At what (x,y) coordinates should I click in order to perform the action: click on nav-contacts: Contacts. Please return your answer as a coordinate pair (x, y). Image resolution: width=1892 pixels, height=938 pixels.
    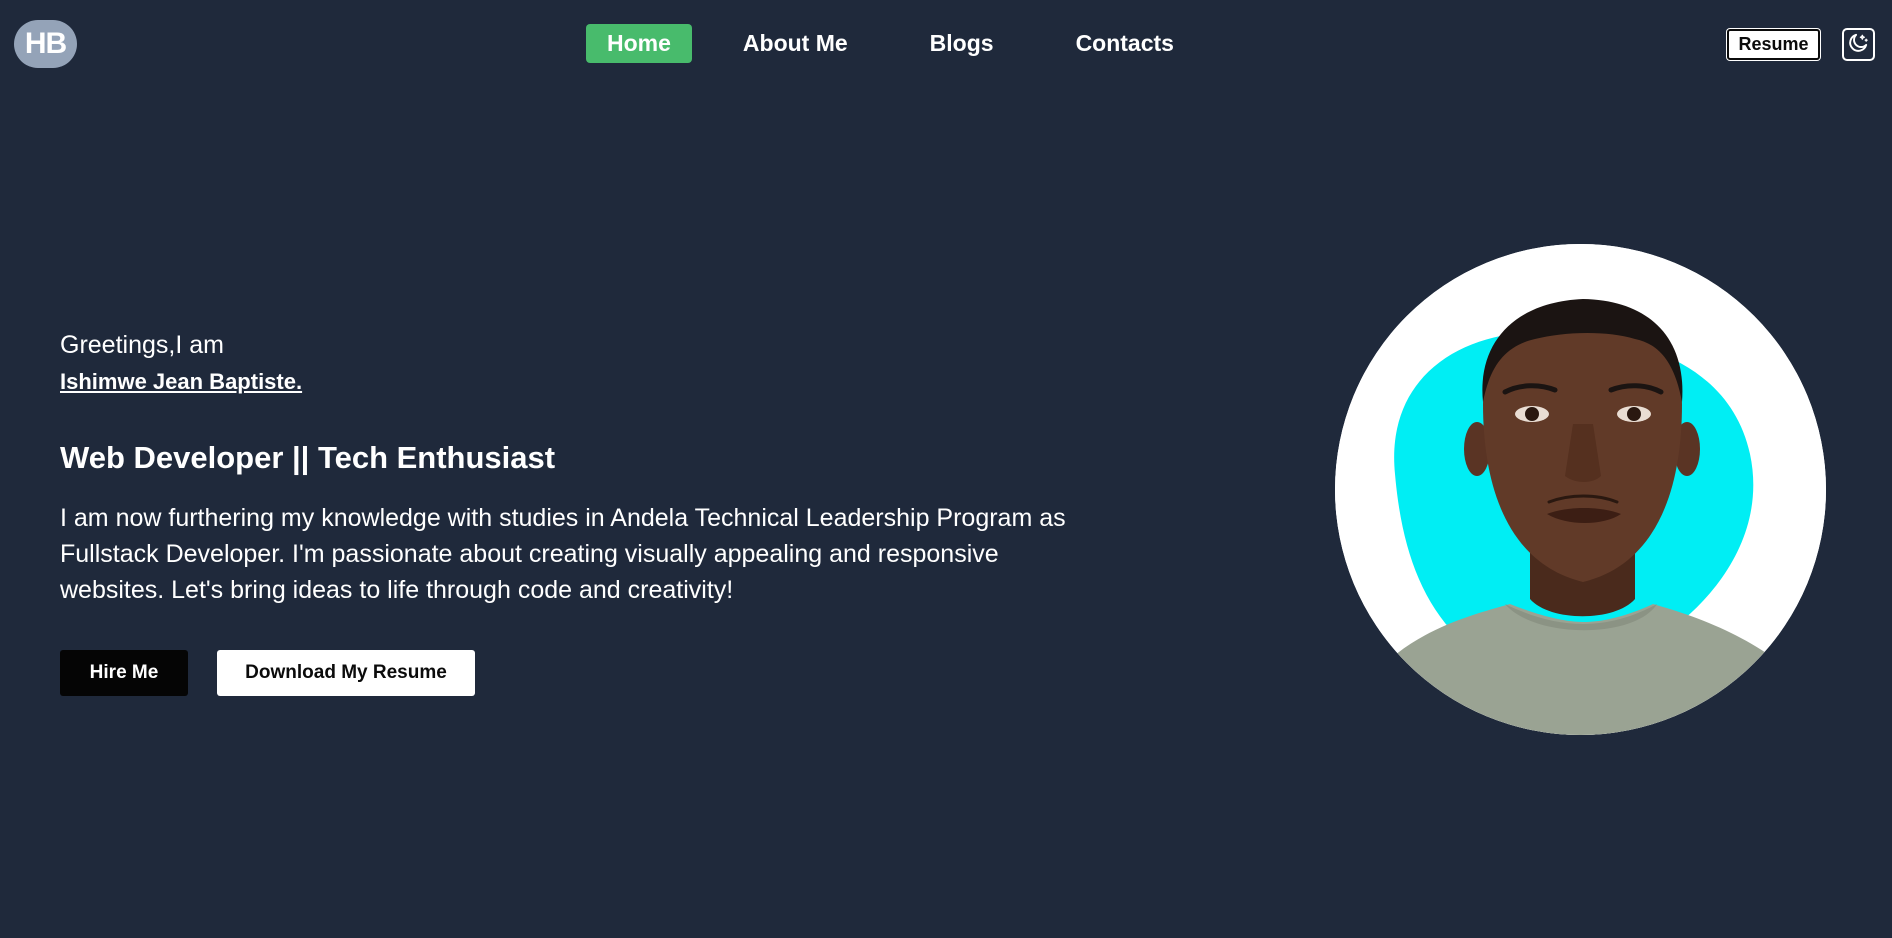
    Looking at the image, I should click on (1125, 43).